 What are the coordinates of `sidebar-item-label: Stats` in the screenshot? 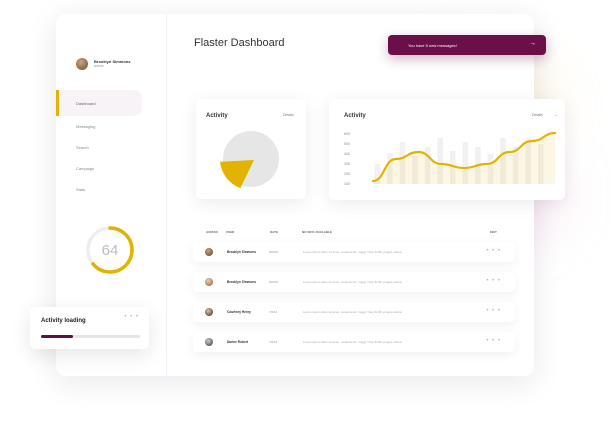 It's located at (81, 189).